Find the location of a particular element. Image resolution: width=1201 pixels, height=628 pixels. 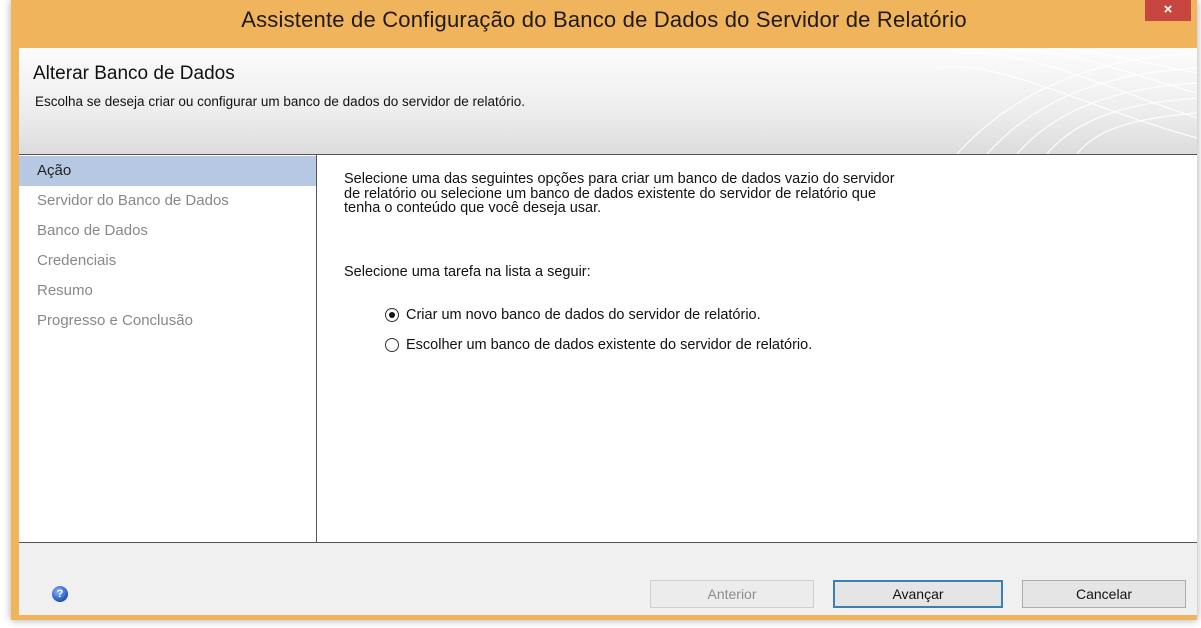

task-prompt: Selecione uma tarefa na lista a seguir: is located at coordinates (467, 272).